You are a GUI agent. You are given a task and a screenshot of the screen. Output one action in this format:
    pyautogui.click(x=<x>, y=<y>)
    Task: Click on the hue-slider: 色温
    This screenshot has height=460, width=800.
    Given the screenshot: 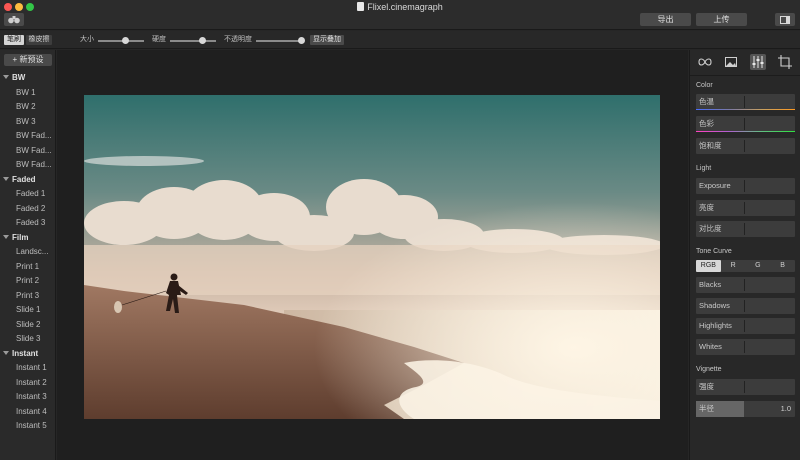 What is the action you would take?
    pyautogui.click(x=745, y=102)
    